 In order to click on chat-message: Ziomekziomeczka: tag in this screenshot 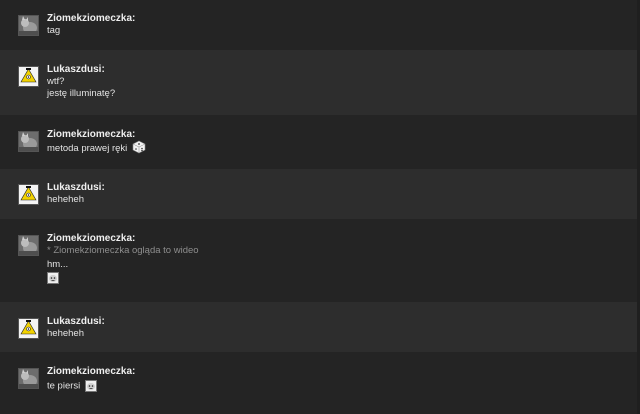, I will do `click(320, 25)`.